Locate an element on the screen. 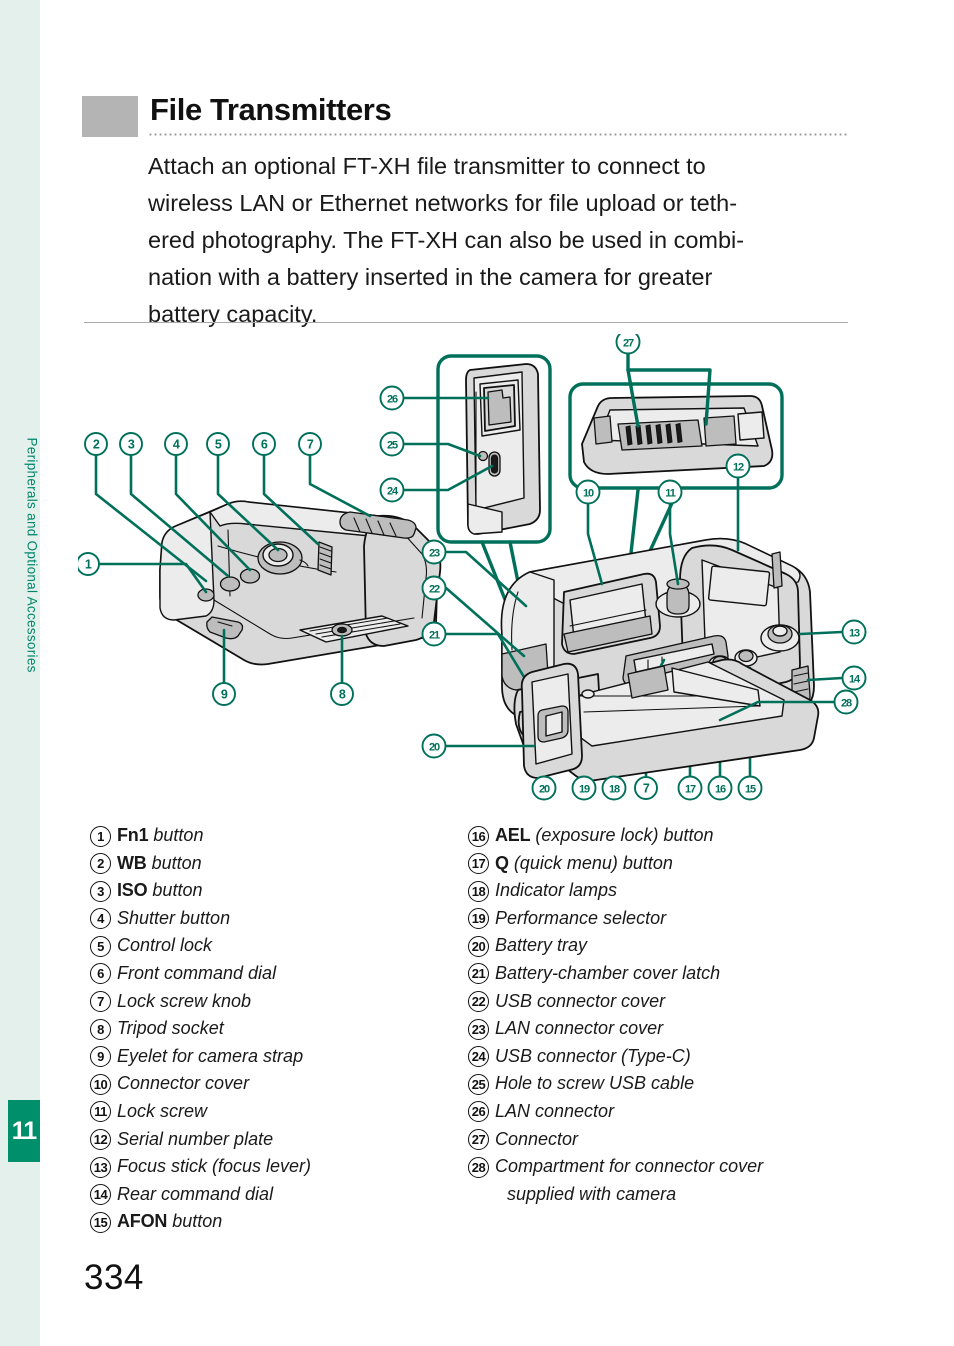  legend-item: 9 Eyelet for camera strap is located at coordinates (275, 1057).